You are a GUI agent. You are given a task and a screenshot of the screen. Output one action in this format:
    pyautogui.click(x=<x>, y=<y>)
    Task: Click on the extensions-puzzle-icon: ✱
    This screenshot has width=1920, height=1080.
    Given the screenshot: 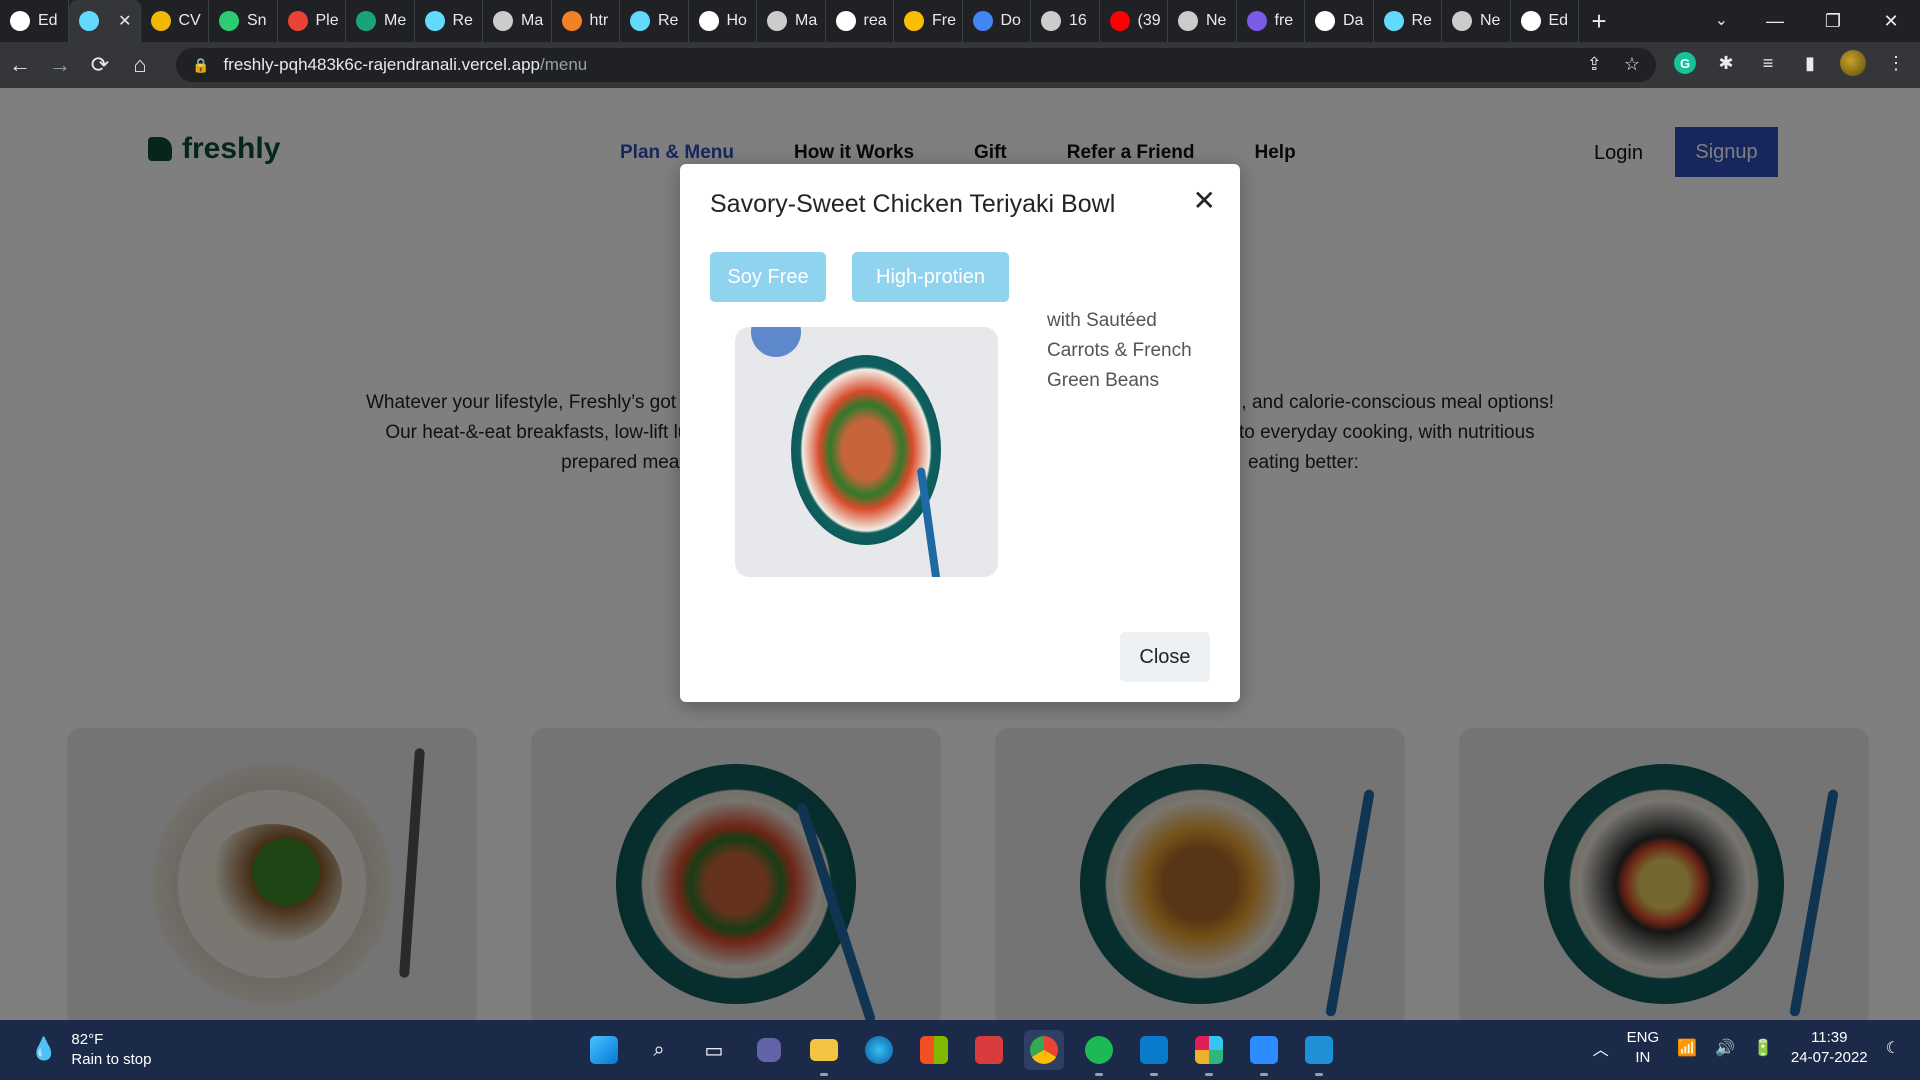 What is the action you would take?
    pyautogui.click(x=1726, y=63)
    